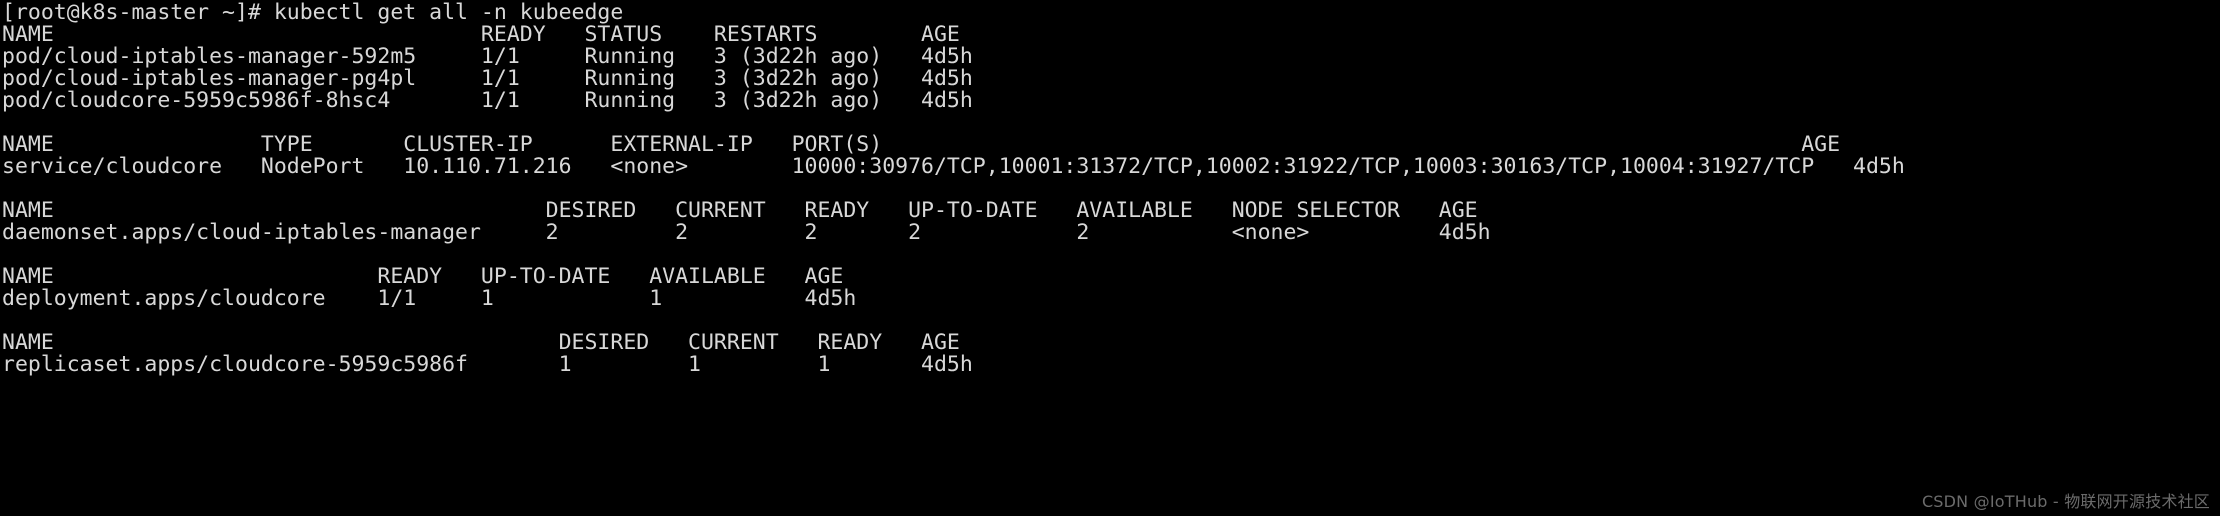 This screenshot has height=516, width=2220. What do you see at coordinates (481, 342) in the screenshot?
I see `replicasets-header-row: NAME DESIRED CURRENT READY AGE` at bounding box center [481, 342].